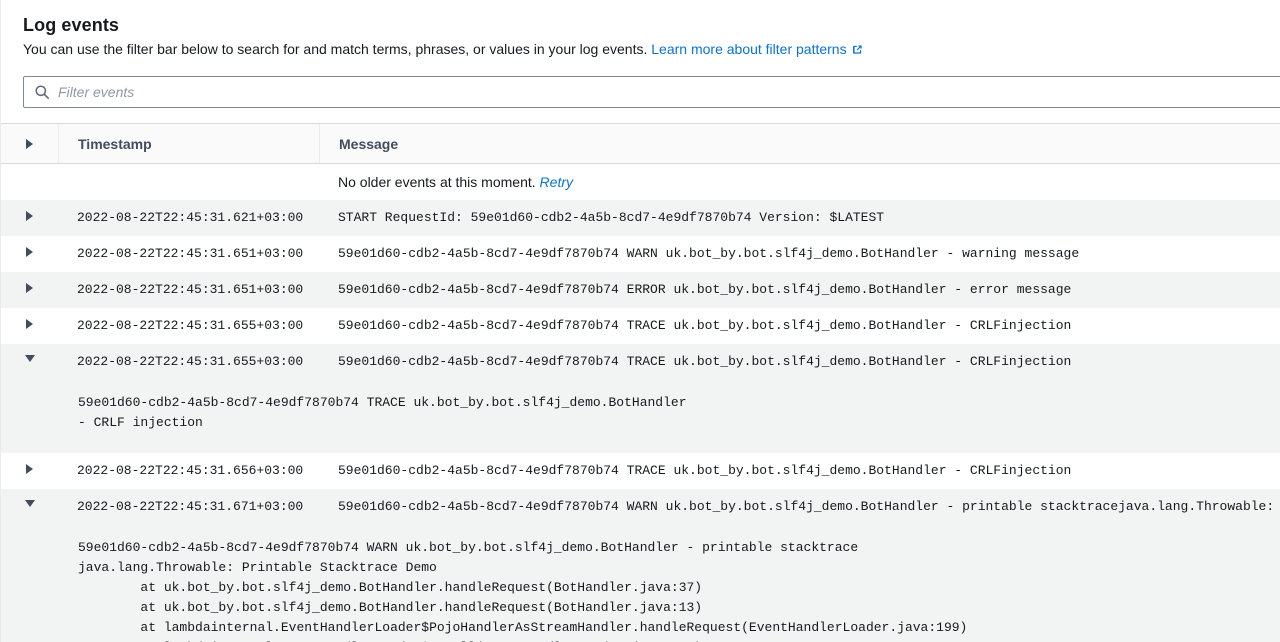 This screenshot has width=1280, height=642. What do you see at coordinates (369, 143) in the screenshot?
I see `column-header-message-label: Message` at bounding box center [369, 143].